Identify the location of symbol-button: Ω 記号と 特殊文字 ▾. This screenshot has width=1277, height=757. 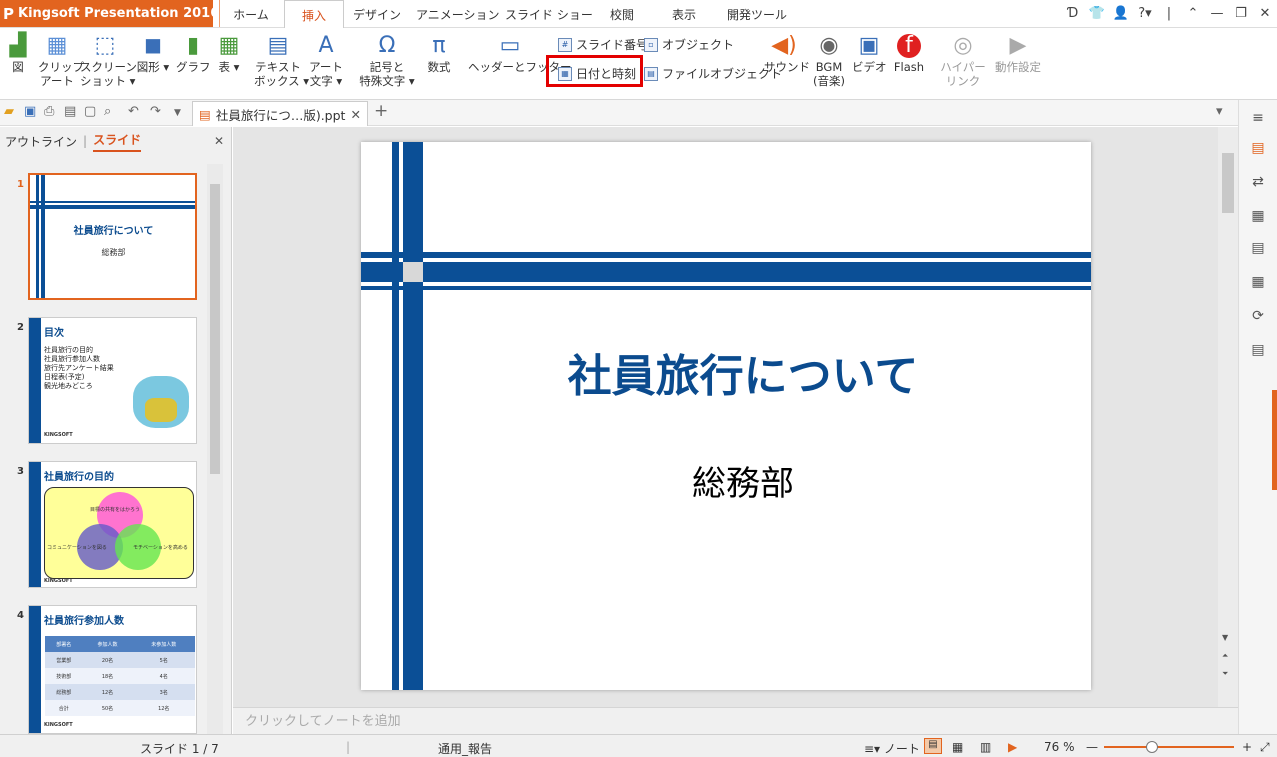
(387, 61).